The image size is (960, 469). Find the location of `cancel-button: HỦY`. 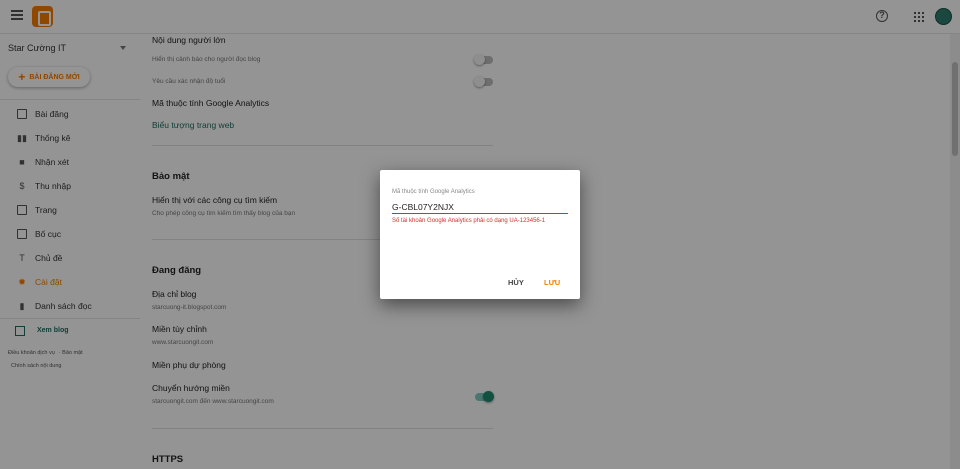

cancel-button: HỦY is located at coordinates (516, 282).